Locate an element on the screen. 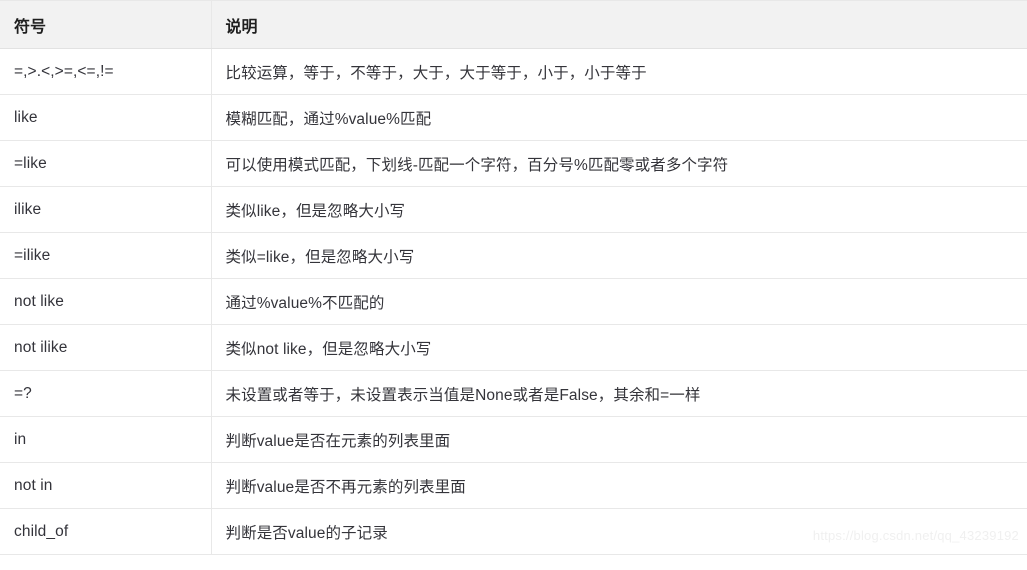 The width and height of the screenshot is (1027, 570). table-row: not like 通过%value%不匹配的 is located at coordinates (513, 301).